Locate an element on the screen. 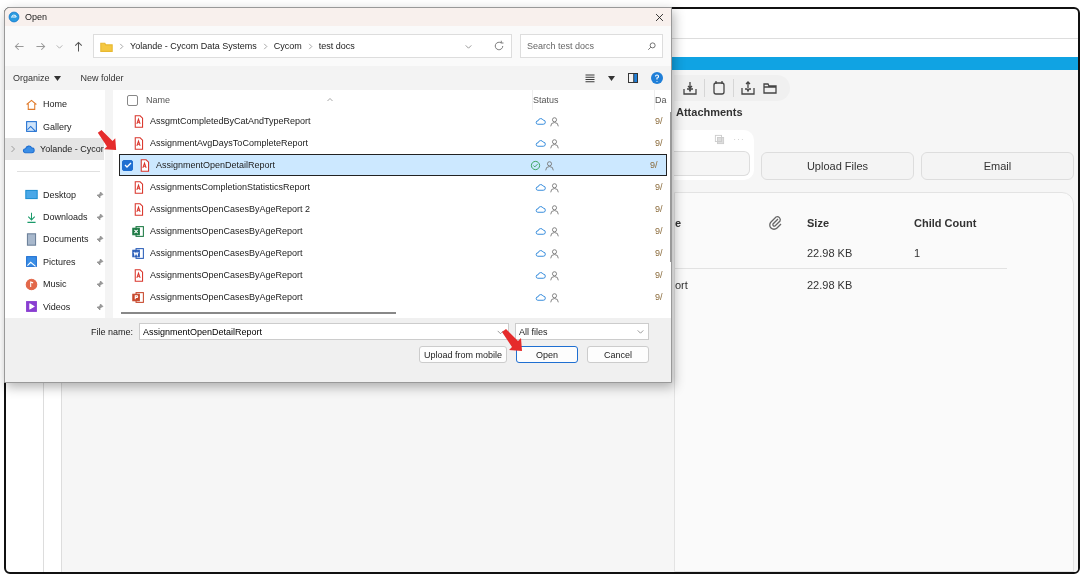 Image resolution: width=1084 pixels, height=577 pixels. presentation-file-icon is located at coordinates (138, 297).